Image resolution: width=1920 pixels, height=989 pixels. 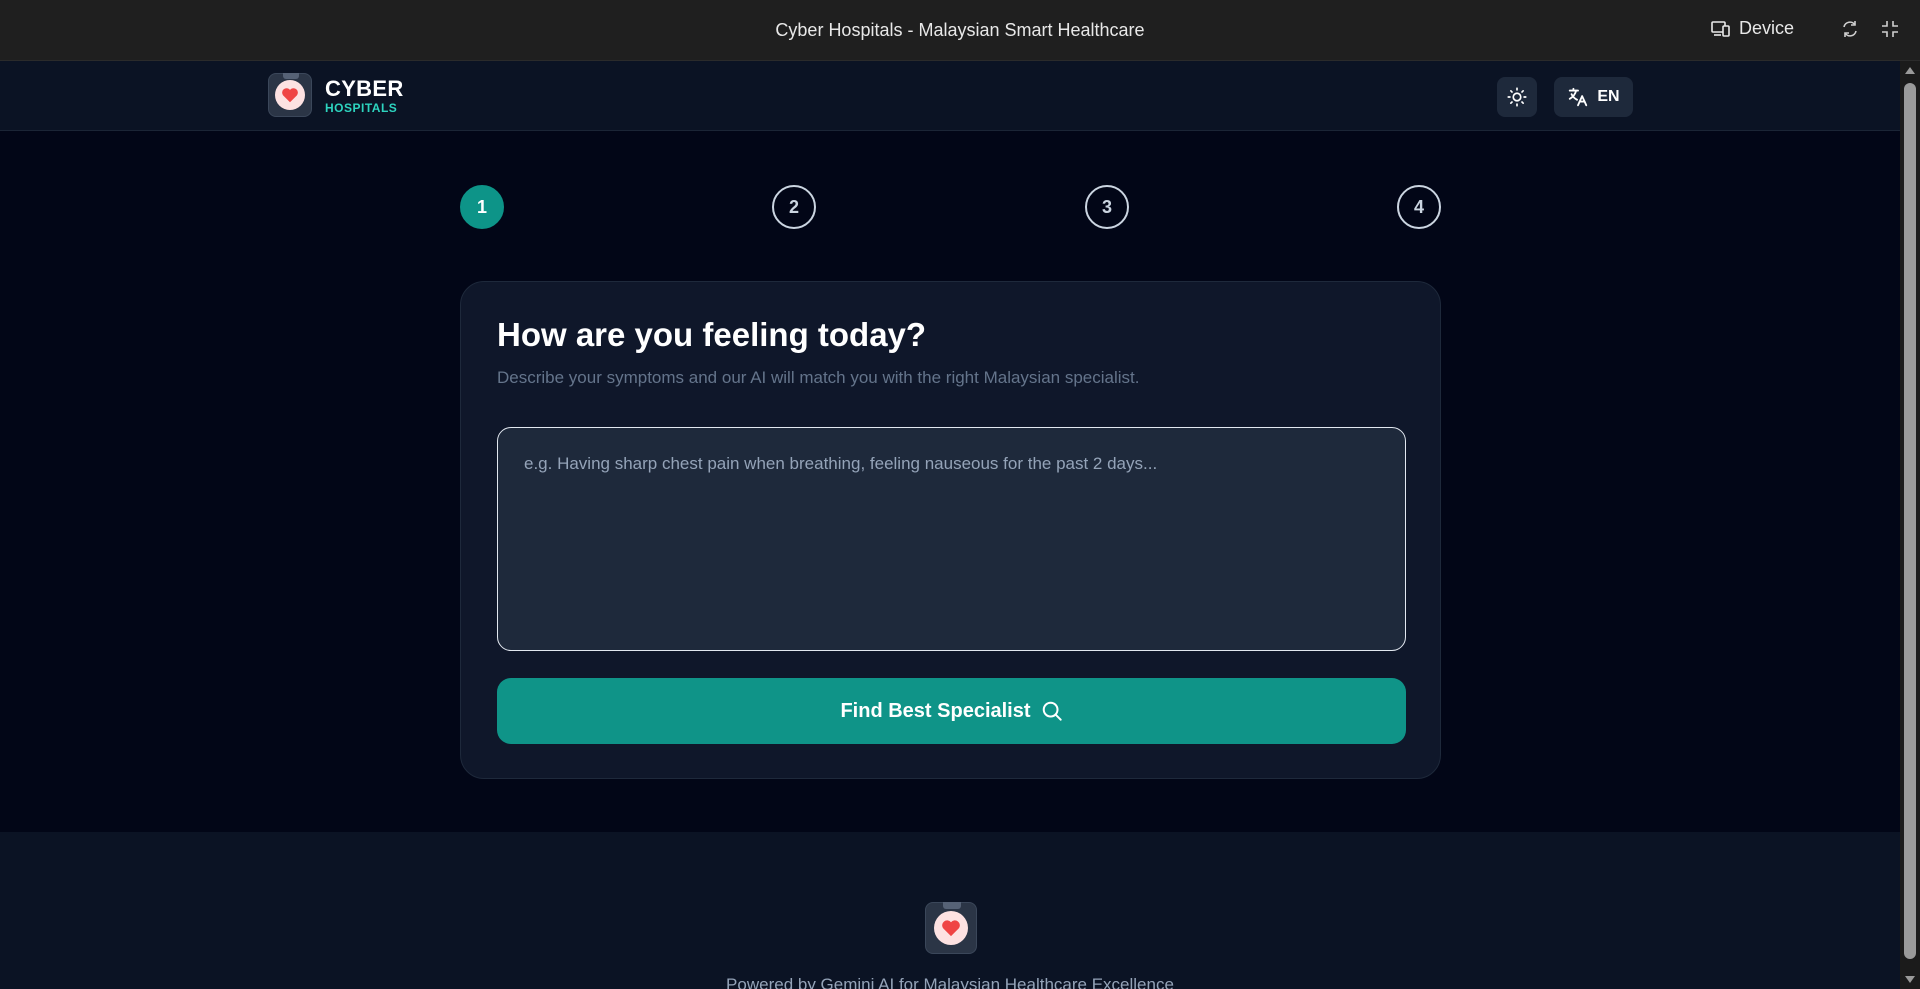 I want to click on step-2: 2, so click(x=794, y=207).